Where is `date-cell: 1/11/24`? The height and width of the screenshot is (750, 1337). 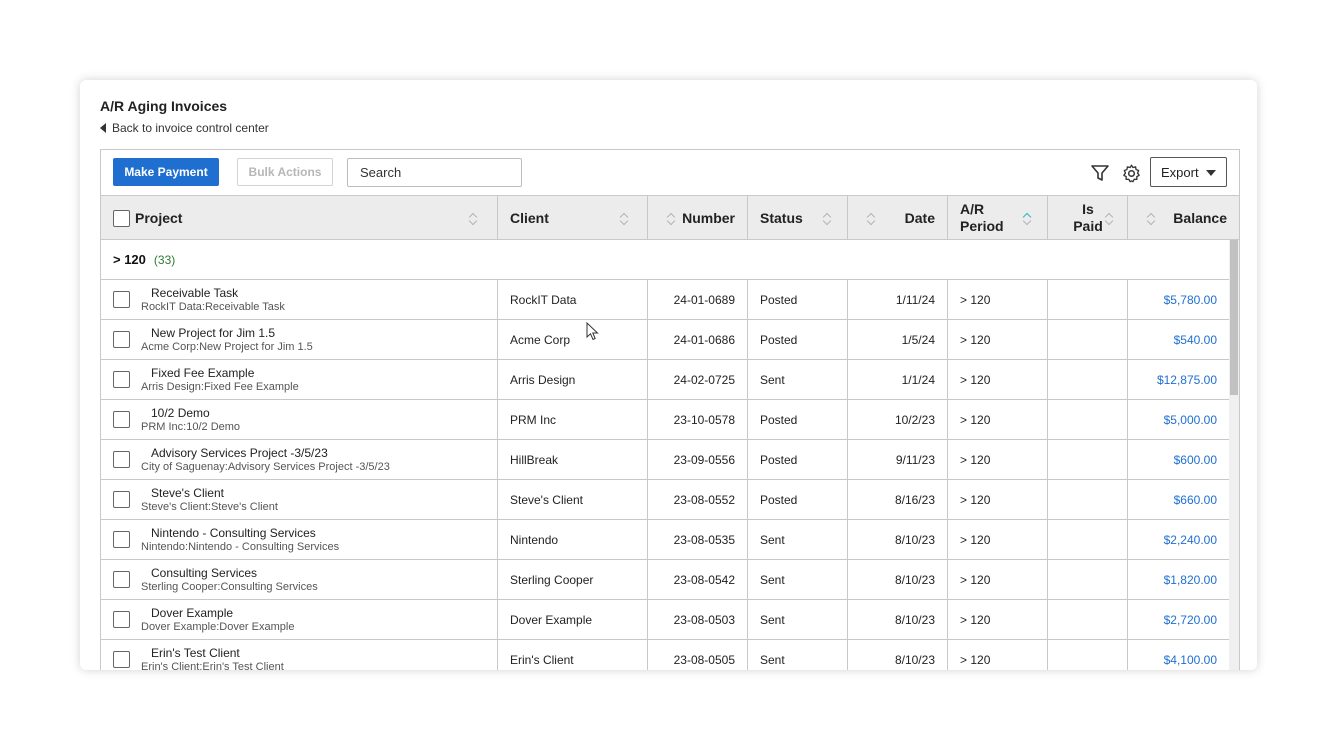 date-cell: 1/11/24 is located at coordinates (898, 299).